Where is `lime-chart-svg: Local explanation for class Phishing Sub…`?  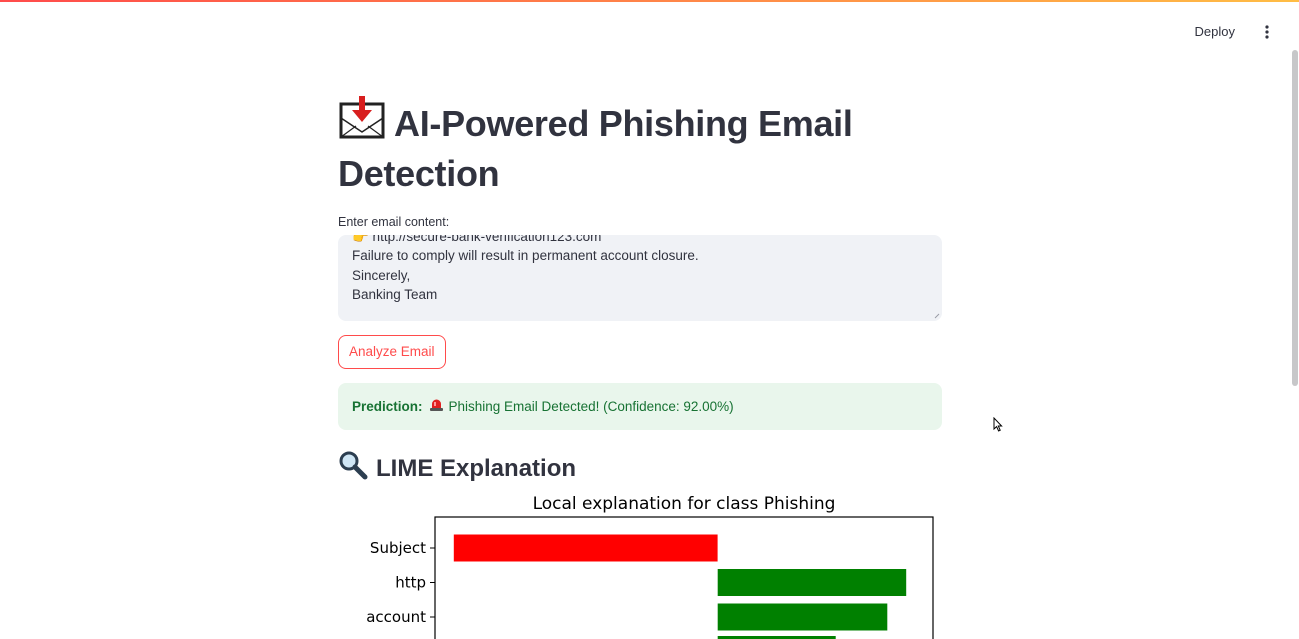
lime-chart-svg: Local explanation for class Phishing Sub… is located at coordinates (650, 566).